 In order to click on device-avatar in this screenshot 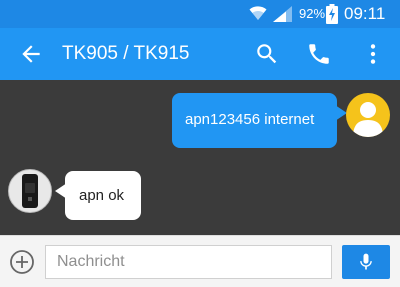, I will do `click(30, 191)`.